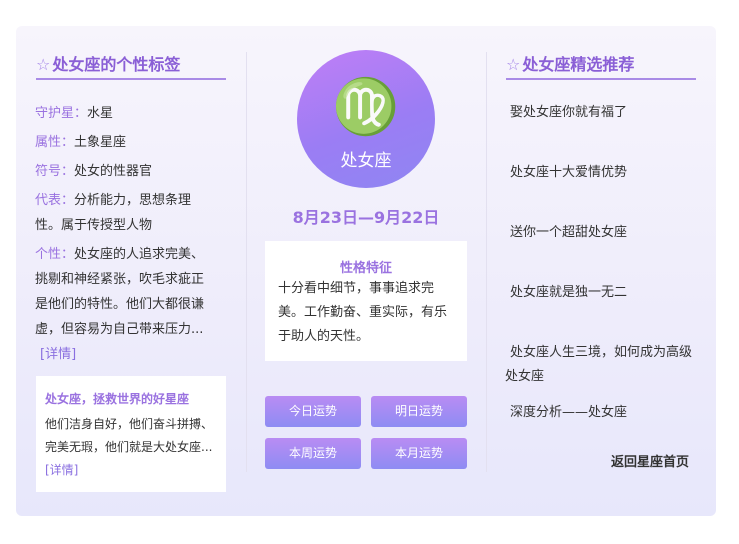  I want to click on virgo-emblem: ♍ 处女座, so click(366, 119).